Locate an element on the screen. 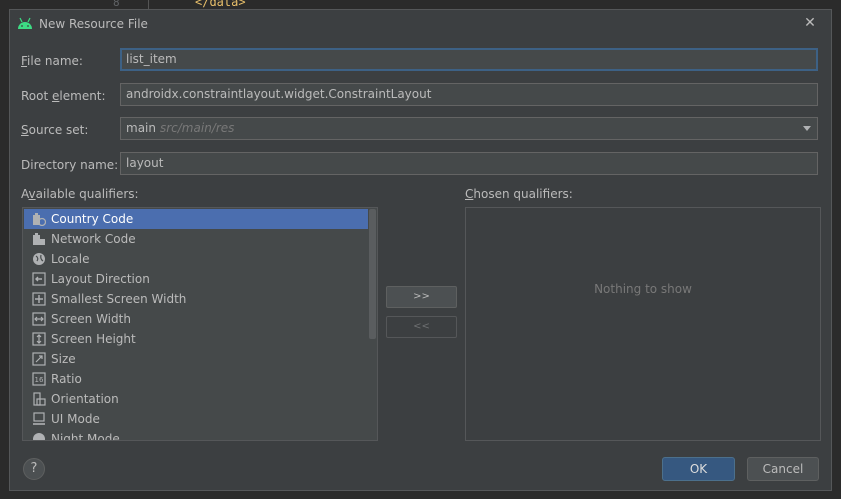 This screenshot has height=499, width=841. country-code-icon is located at coordinates (39, 219).